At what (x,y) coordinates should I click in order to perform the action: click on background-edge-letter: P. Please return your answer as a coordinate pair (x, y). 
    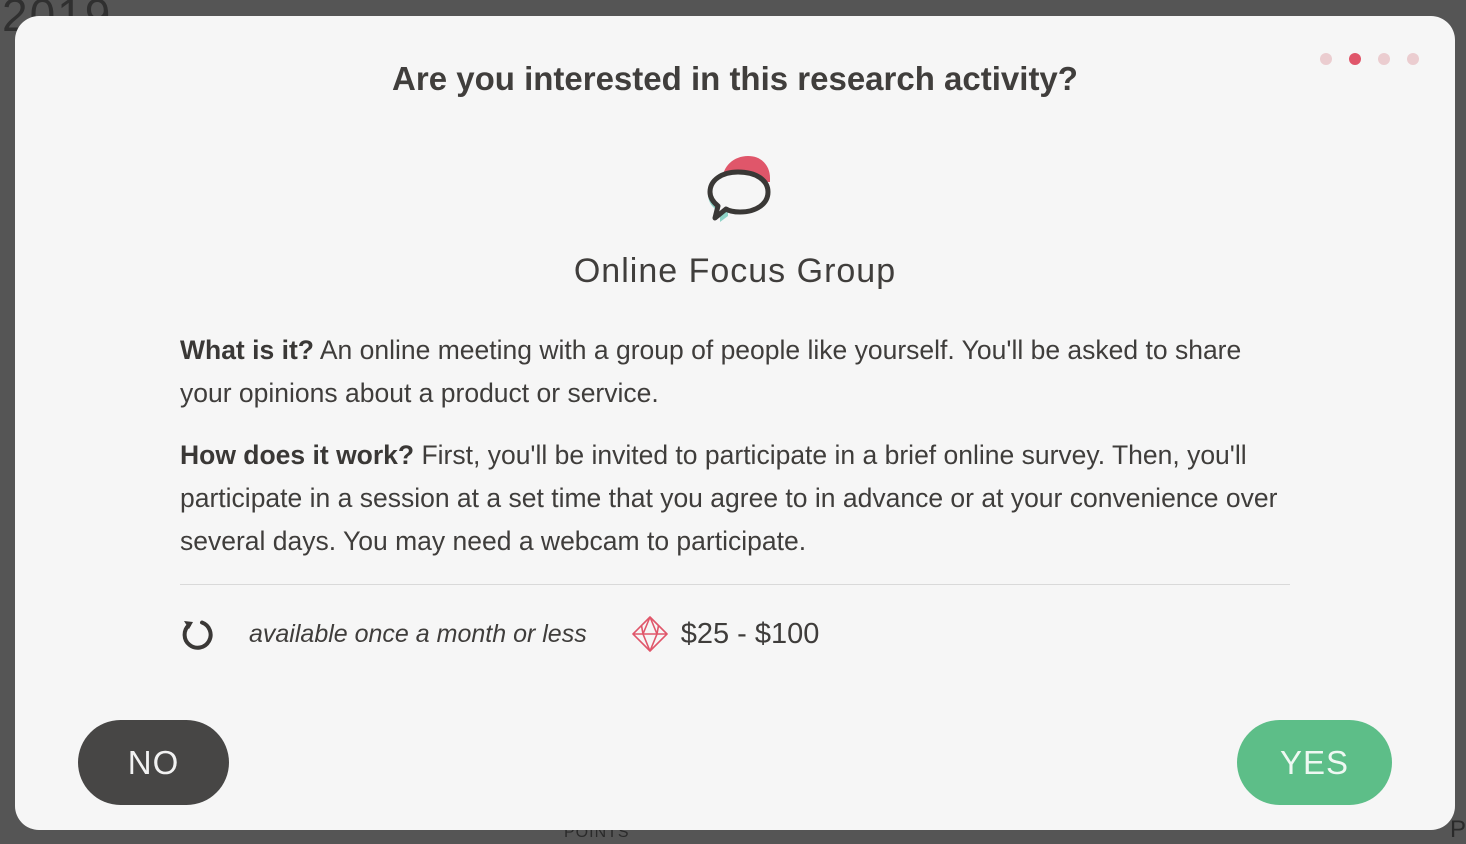
    Looking at the image, I should click on (1458, 829).